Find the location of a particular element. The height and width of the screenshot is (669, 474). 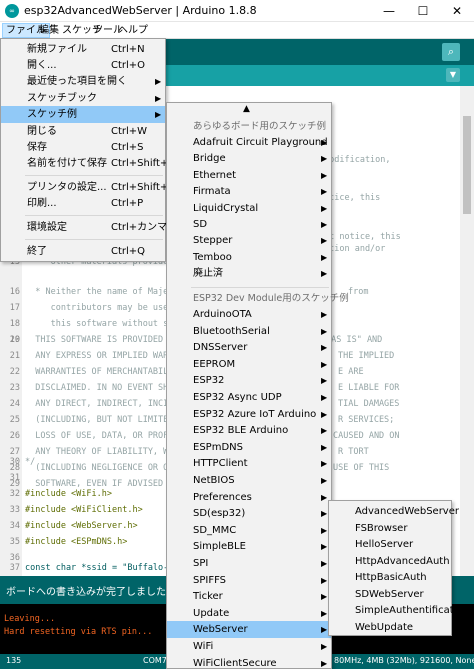

example-item-webserver: WebServer ▶ is located at coordinates (249, 630).